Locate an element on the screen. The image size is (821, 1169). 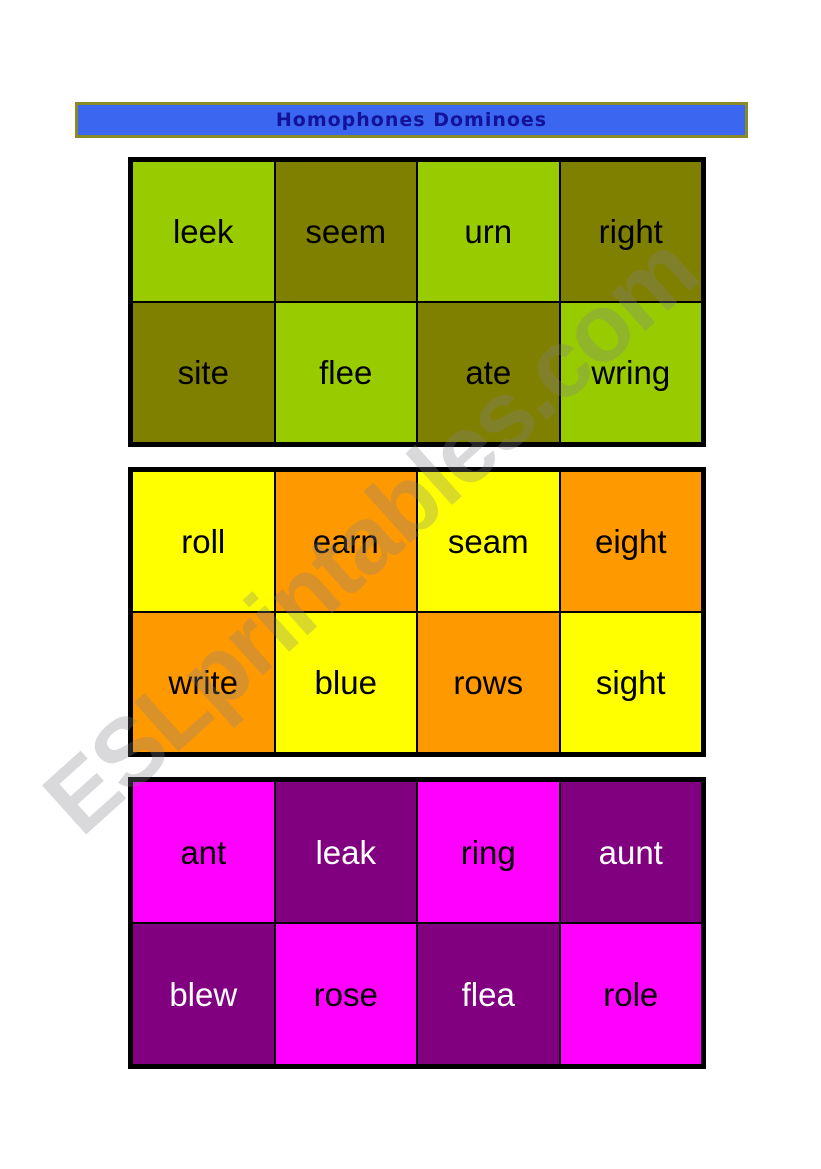
domino-cell: rows is located at coordinates (488, 682).